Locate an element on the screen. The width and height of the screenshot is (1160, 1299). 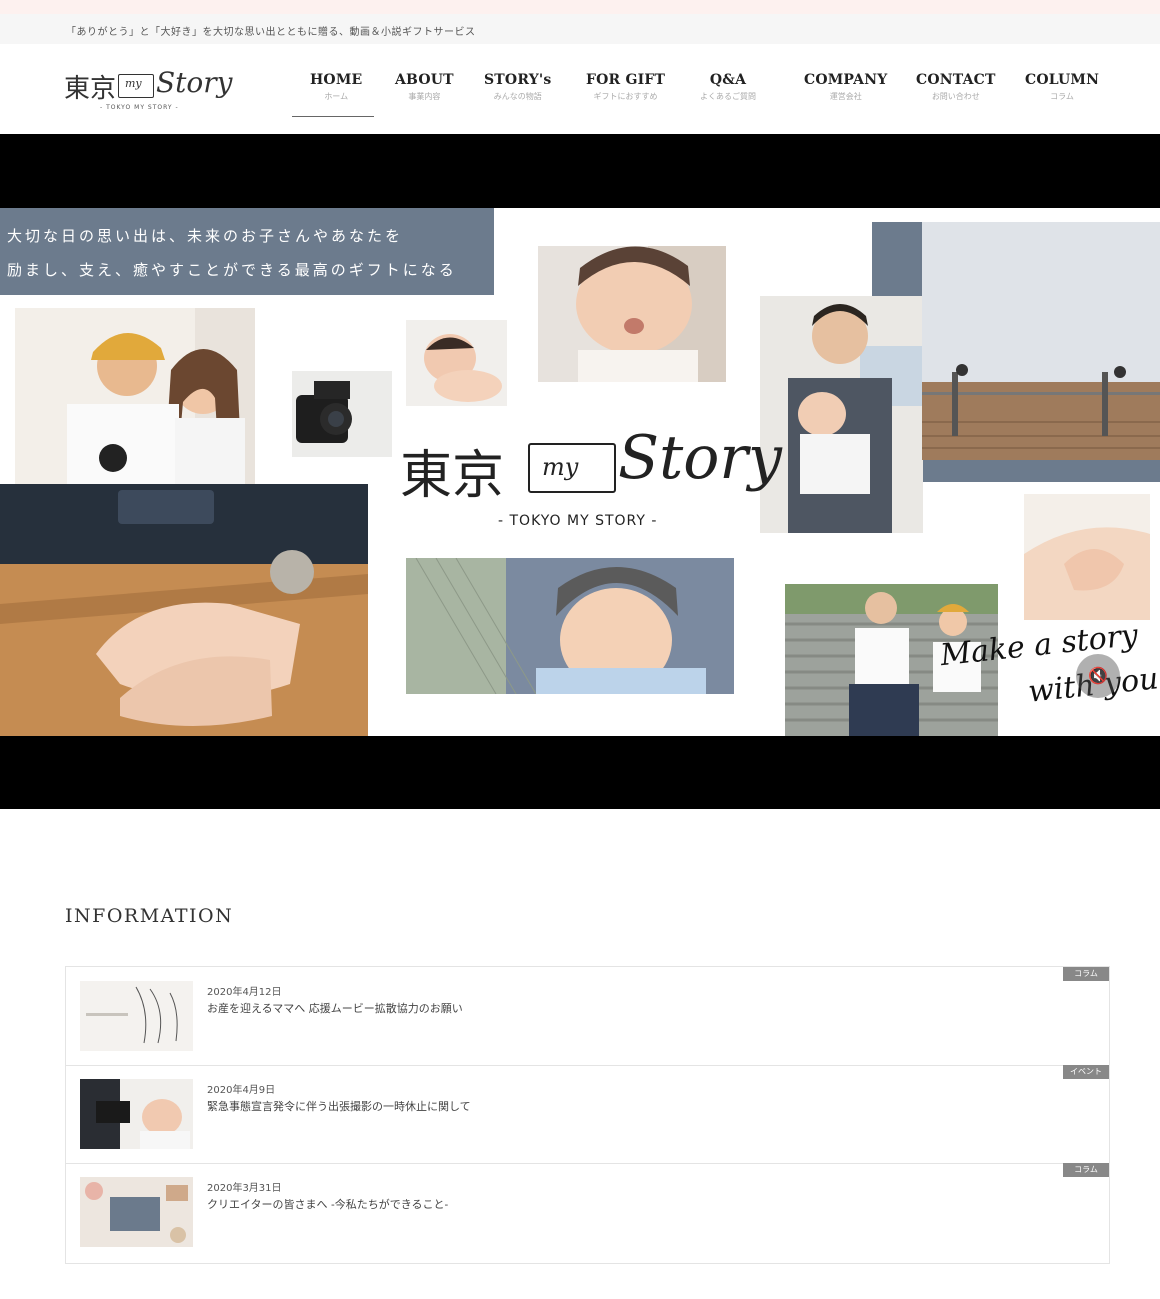
list-item: 2020年4月9日 緊急事態宣言発令に伴う出張撮影の一時休止に関して イベント is located at coordinates (587, 1114).